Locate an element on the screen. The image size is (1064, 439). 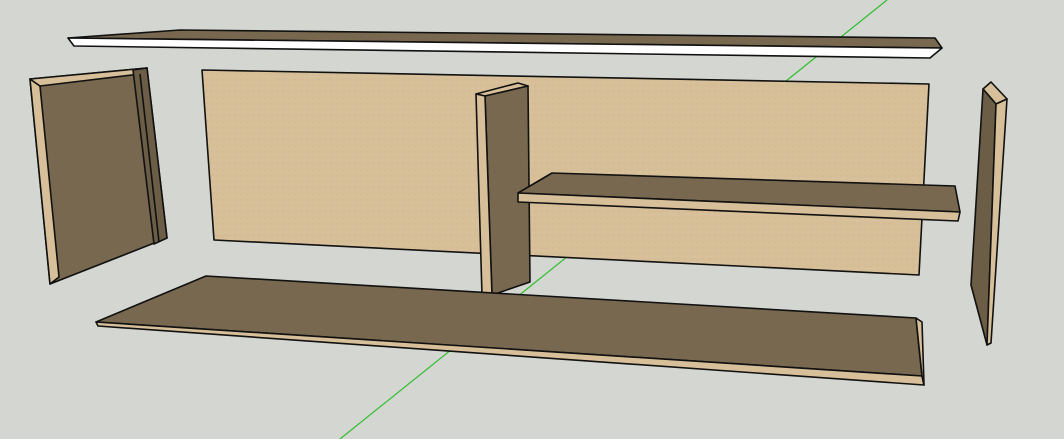
top-board is located at coordinates (505, 44).